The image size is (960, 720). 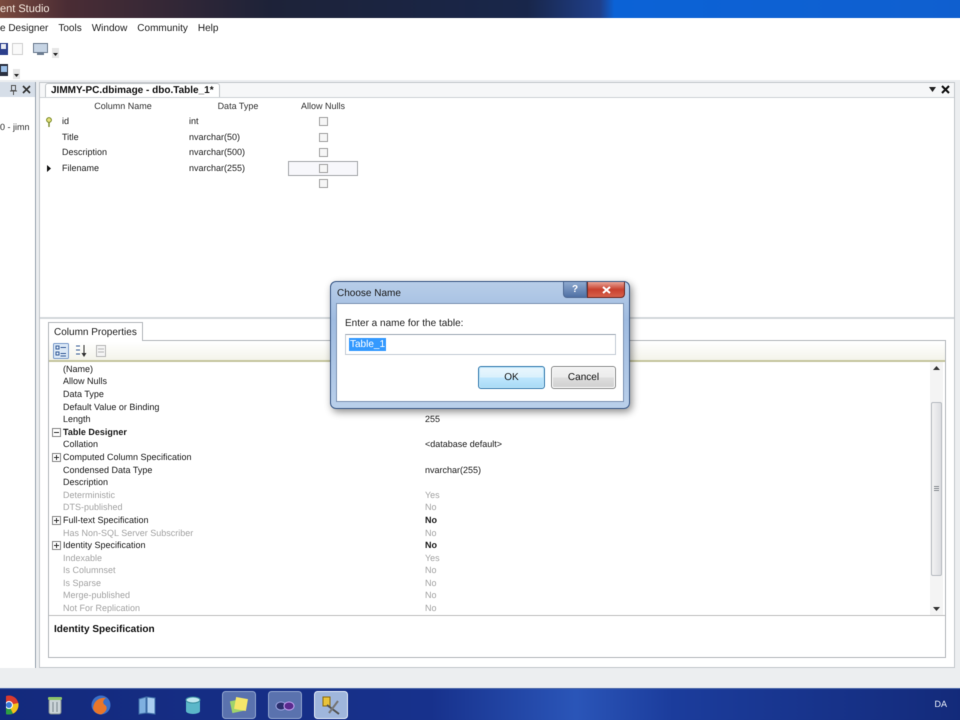 What do you see at coordinates (104, 546) in the screenshot?
I see `property-name: Identity Specification` at bounding box center [104, 546].